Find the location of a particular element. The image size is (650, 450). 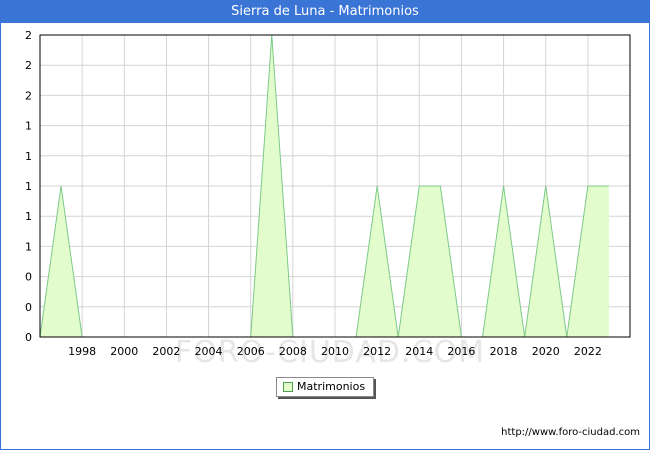

legend-label: Matrimonios is located at coordinates (331, 386).